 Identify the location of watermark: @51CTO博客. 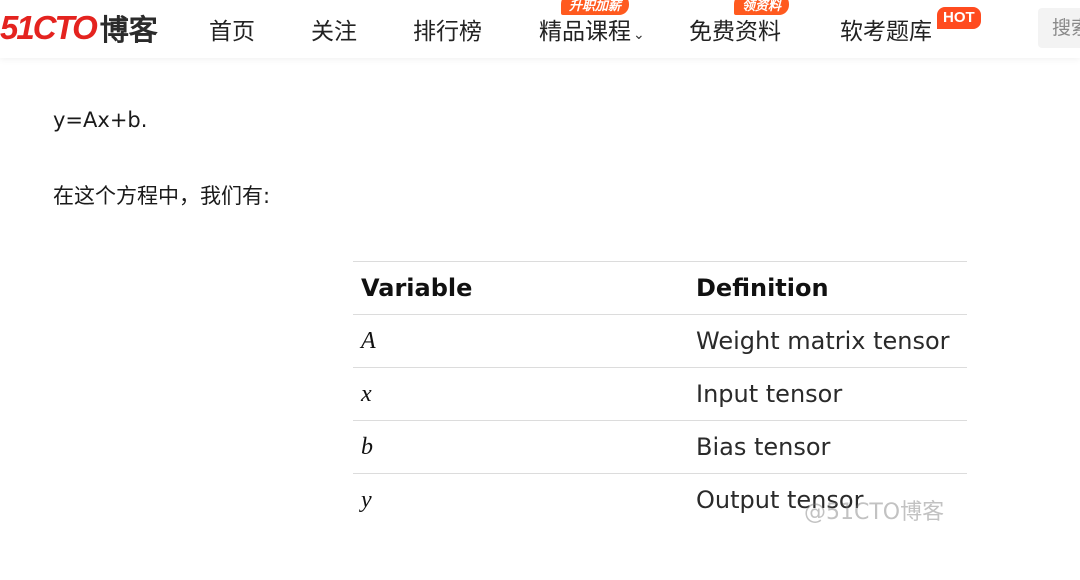
(874, 512).